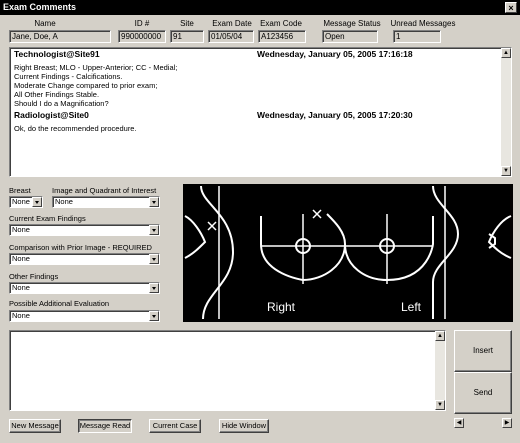 This screenshot has height=443, width=520. I want to click on scroll-right-icon: ▶, so click(507, 423).